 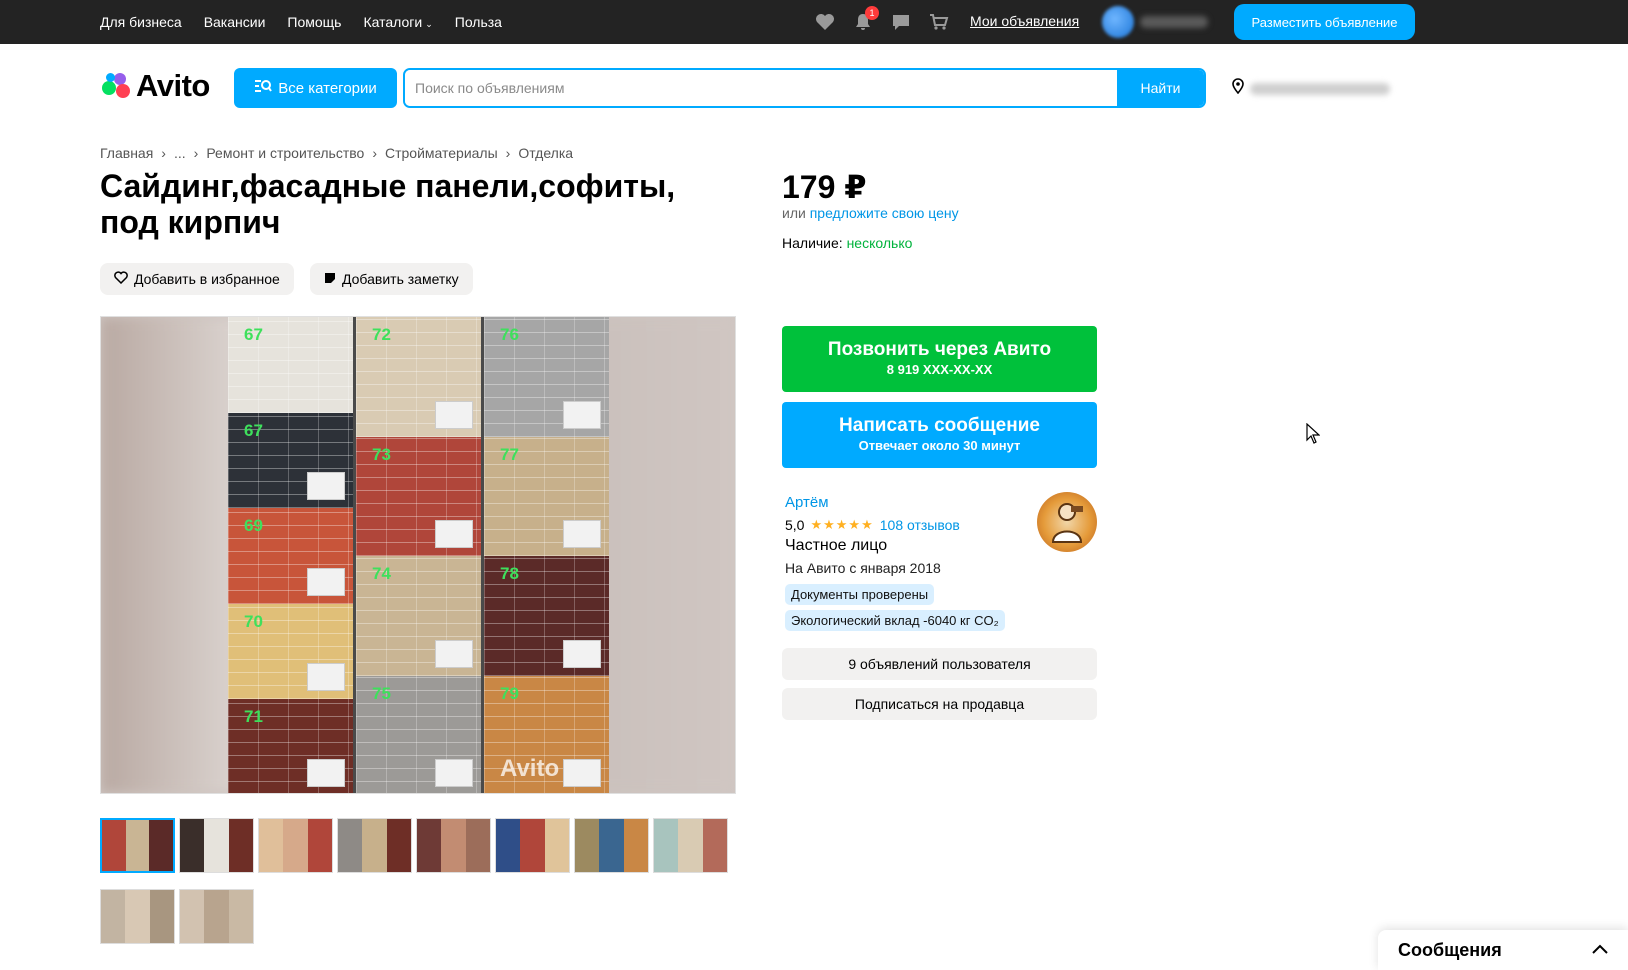 I want to click on messenger-panel: Сообщения, so click(x=1503, y=950).